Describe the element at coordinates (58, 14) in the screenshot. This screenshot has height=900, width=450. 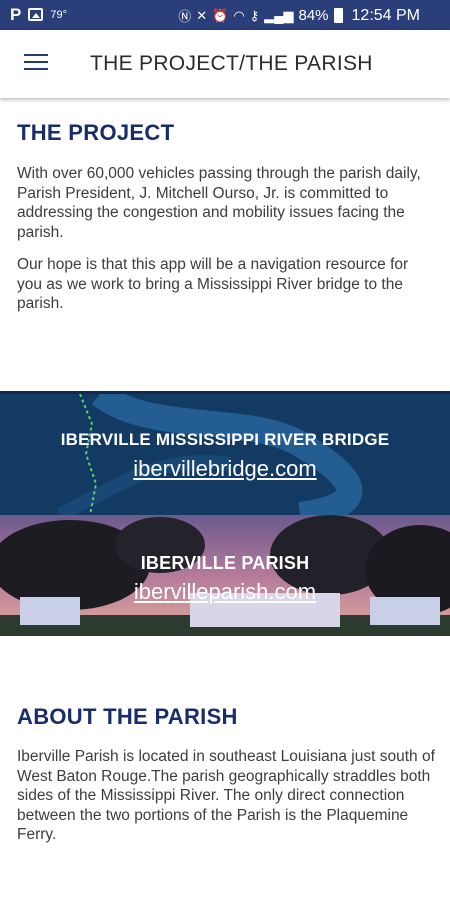
I see `temperature-text: 79°` at that location.